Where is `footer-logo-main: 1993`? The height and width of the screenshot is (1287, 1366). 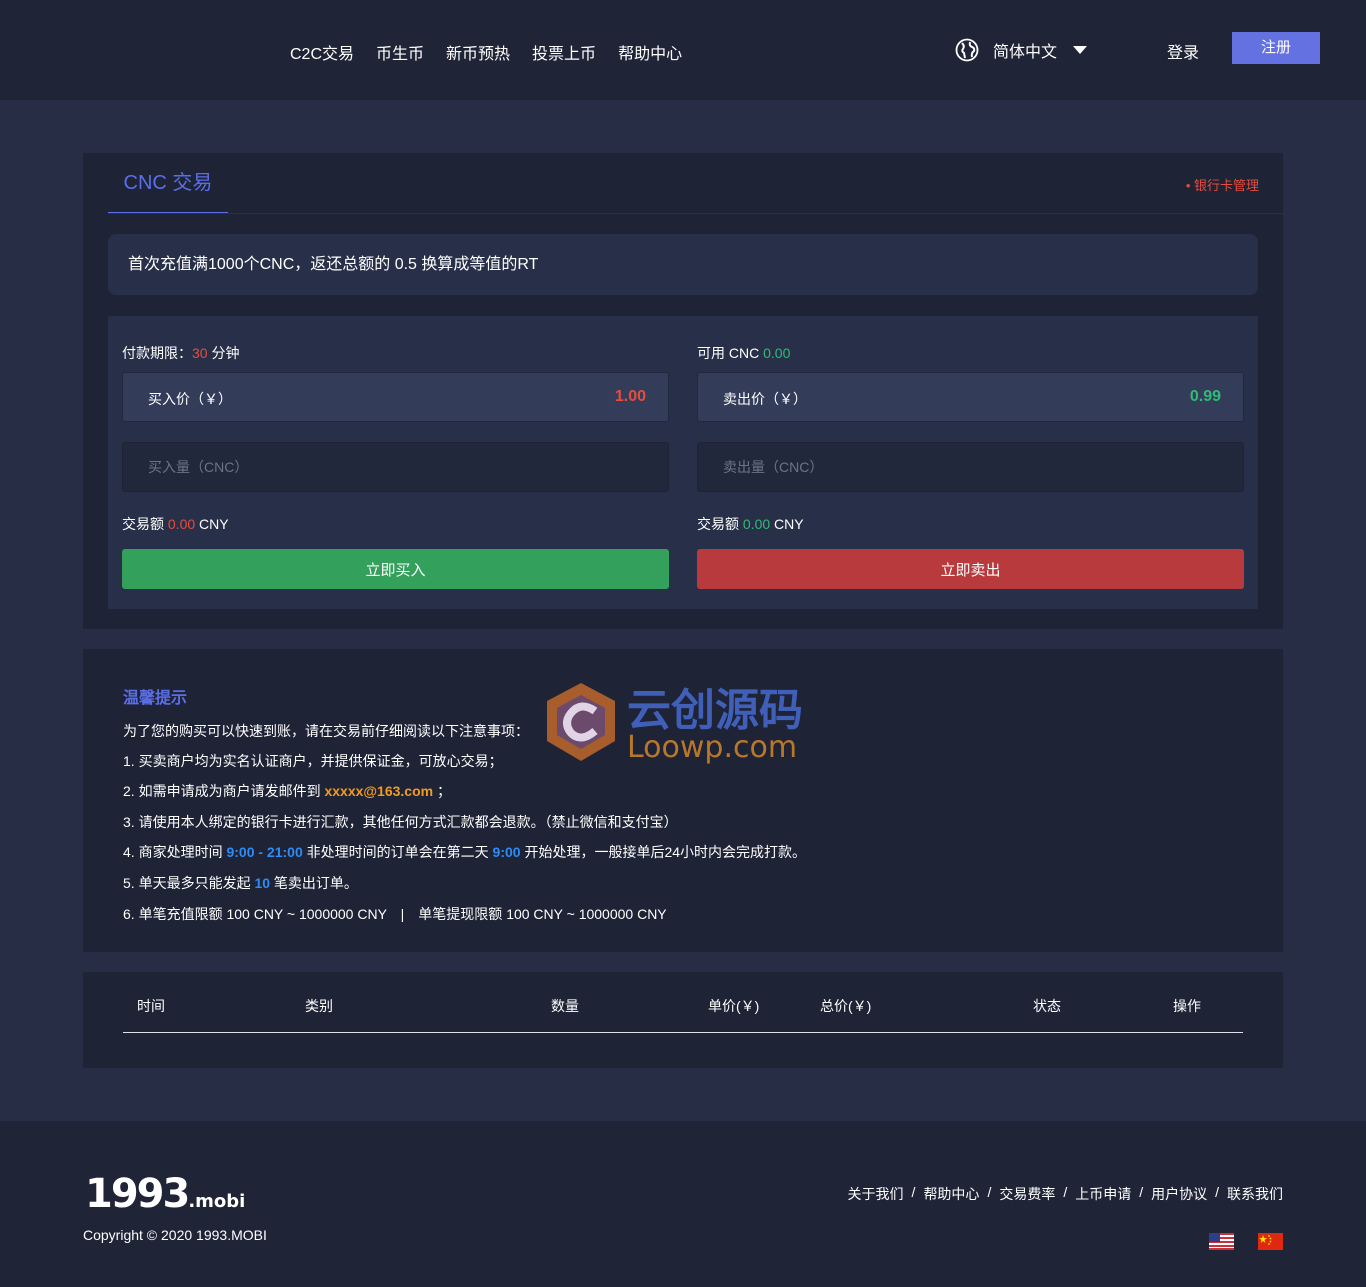 footer-logo-main: 1993 is located at coordinates (137, 1194).